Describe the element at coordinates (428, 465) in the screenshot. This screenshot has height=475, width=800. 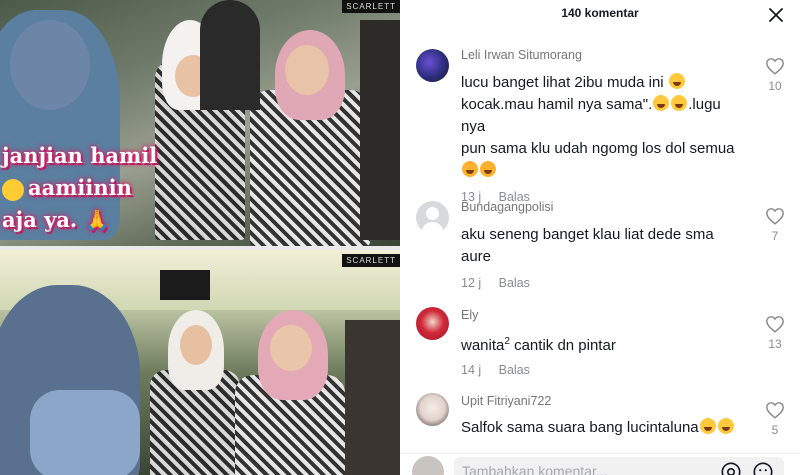
I see `current-user-avatar` at that location.